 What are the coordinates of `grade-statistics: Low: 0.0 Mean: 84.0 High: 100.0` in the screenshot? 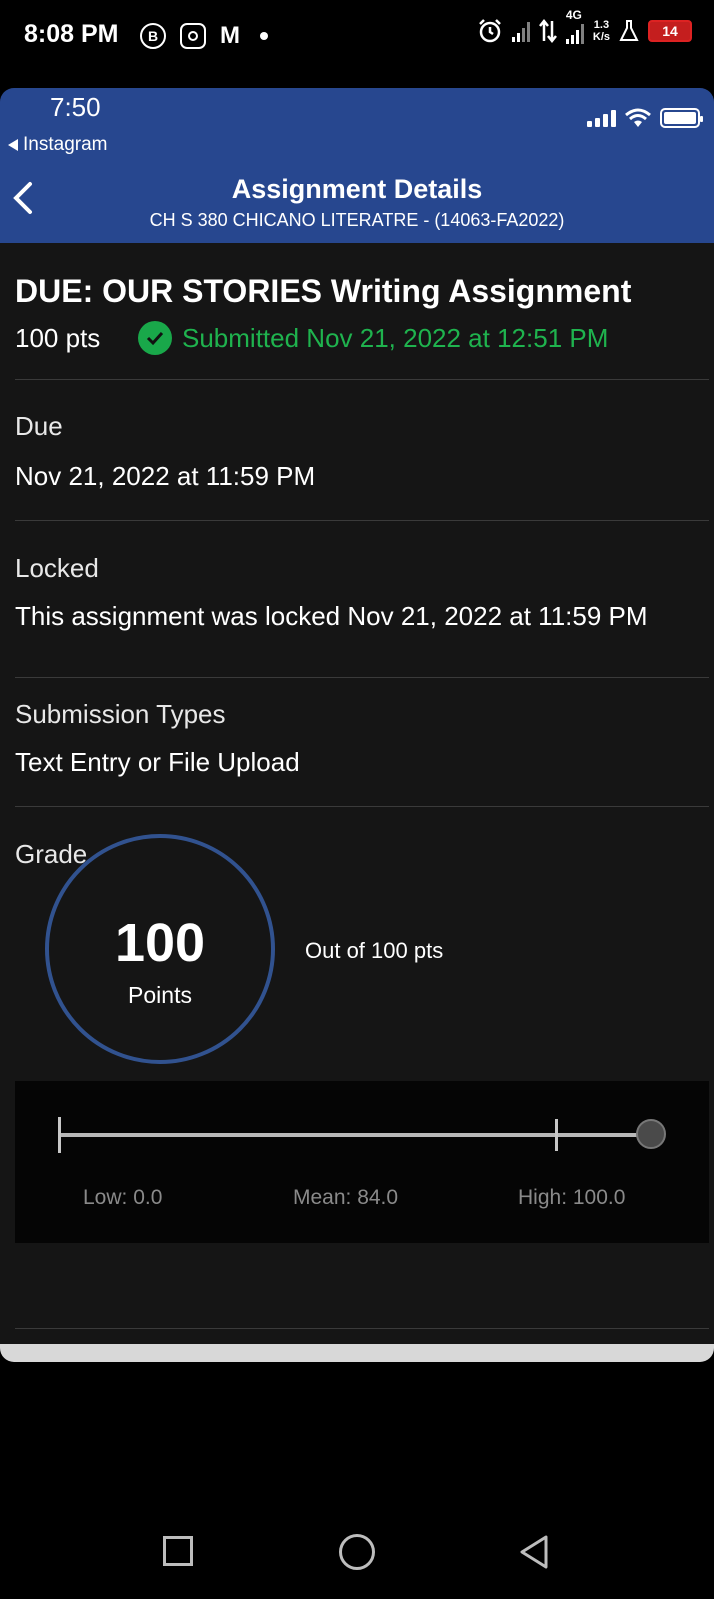 It's located at (362, 1162).